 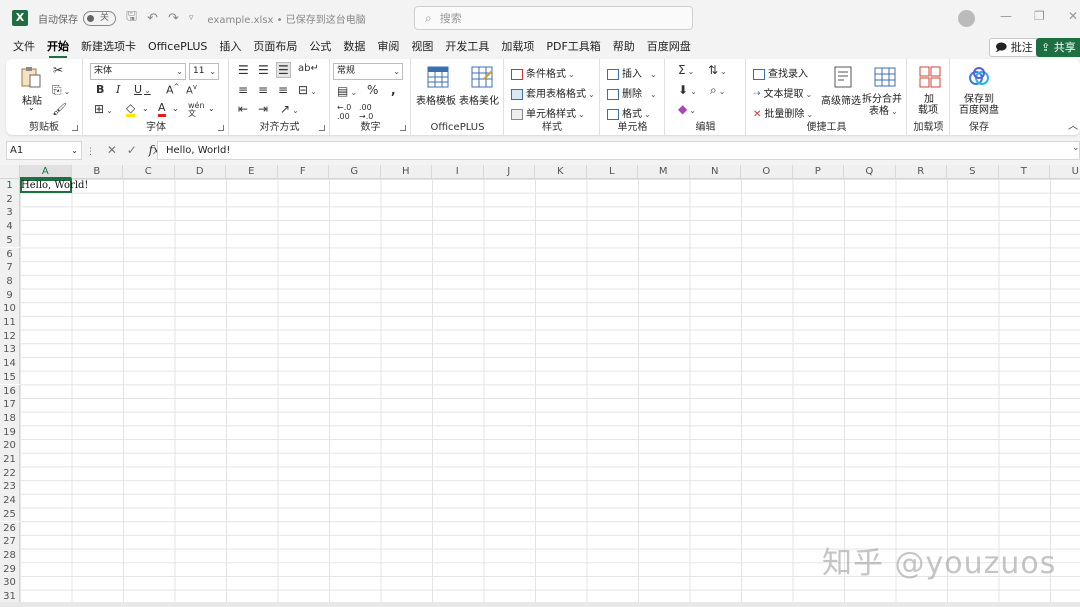 I want to click on row-header-24: 24, so click(x=10, y=501).